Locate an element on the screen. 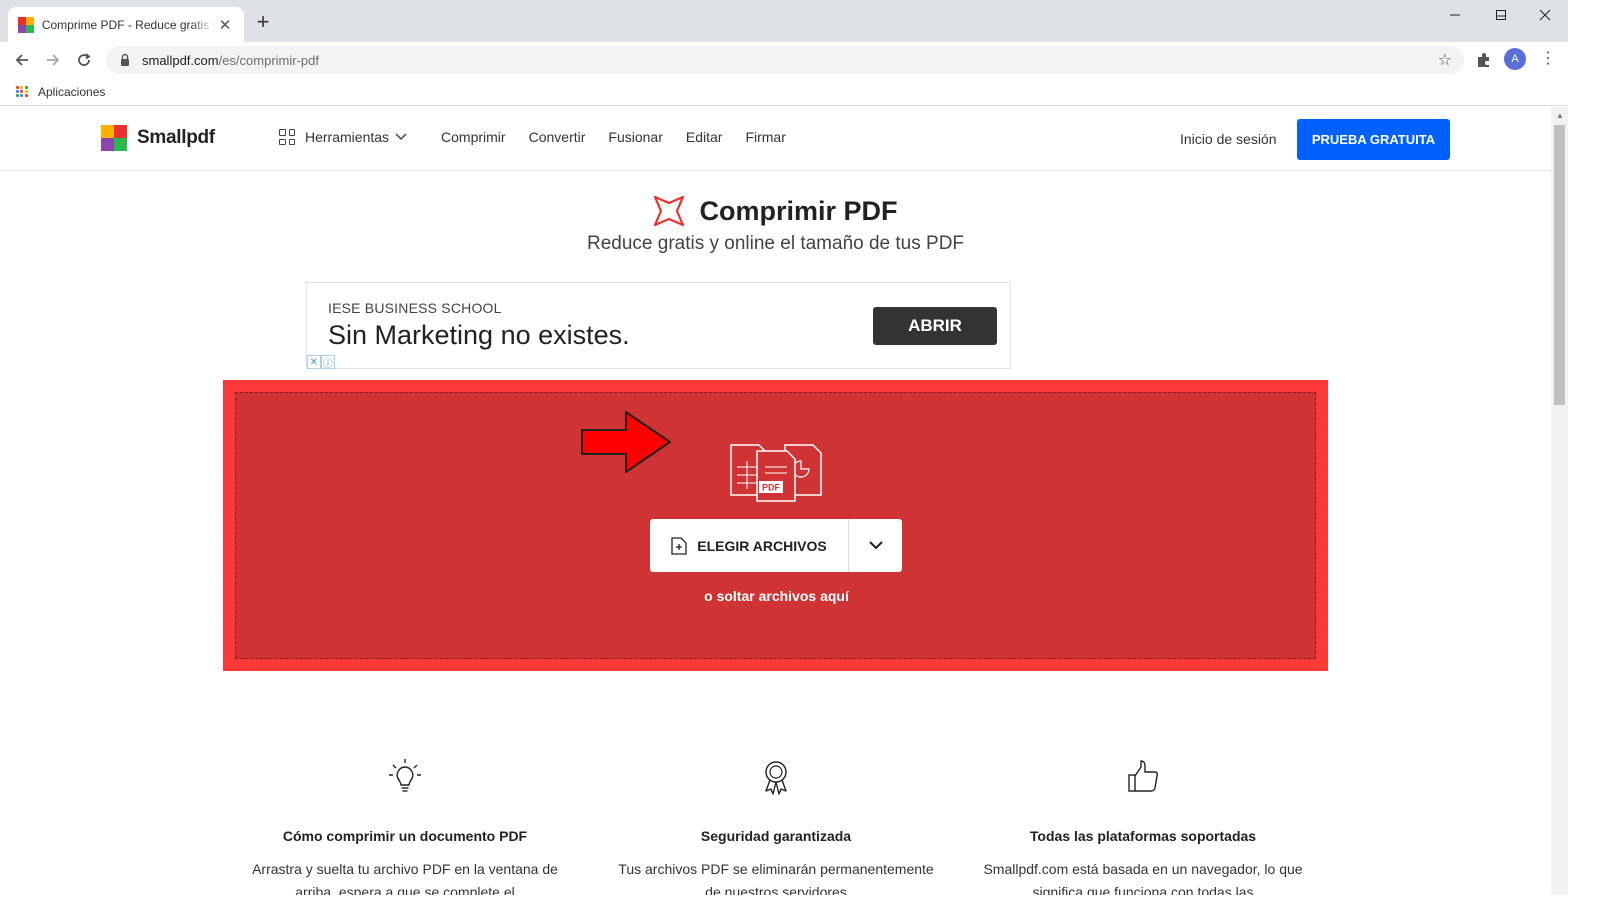  ad-close-icon: ✕ is located at coordinates (314, 362).